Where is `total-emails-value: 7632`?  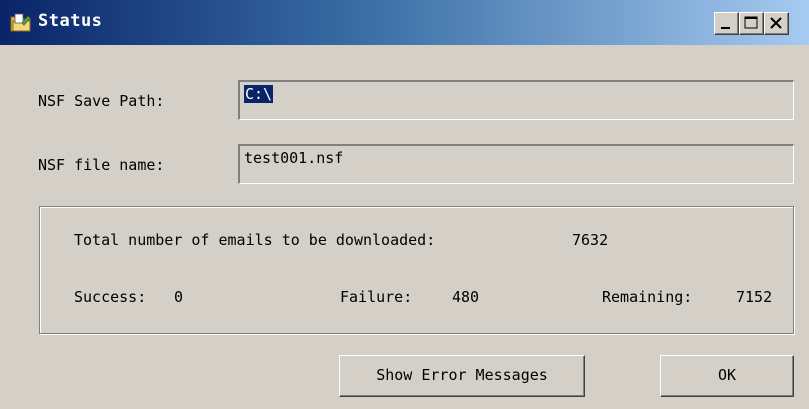 total-emails-value: 7632 is located at coordinates (590, 240).